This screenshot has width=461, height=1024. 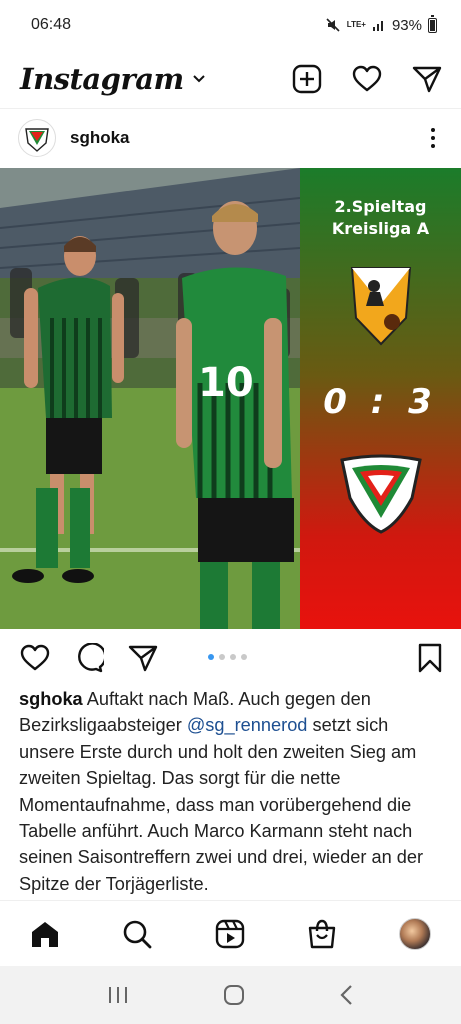 I want to click on reels-icon, so click(x=230, y=934).